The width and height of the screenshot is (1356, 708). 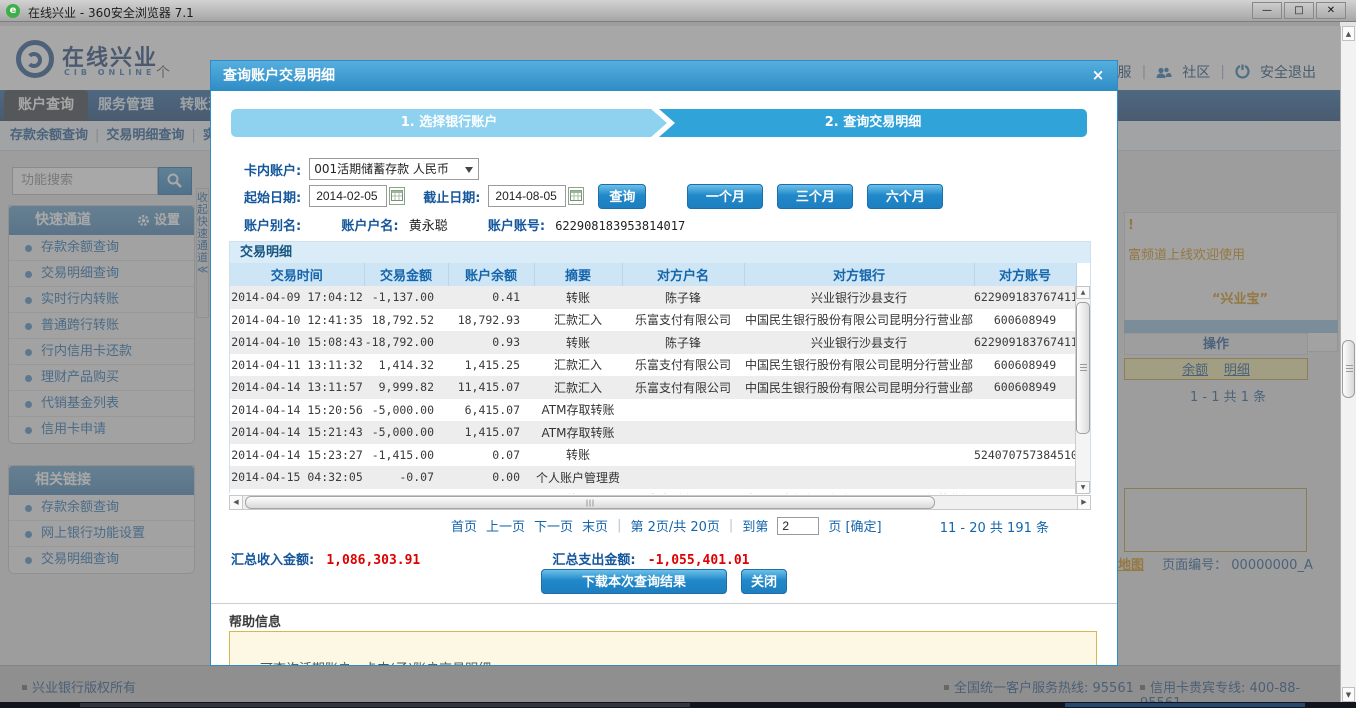 I want to click on table-scroll-right-arrow: ▶, so click(x=1083, y=502).